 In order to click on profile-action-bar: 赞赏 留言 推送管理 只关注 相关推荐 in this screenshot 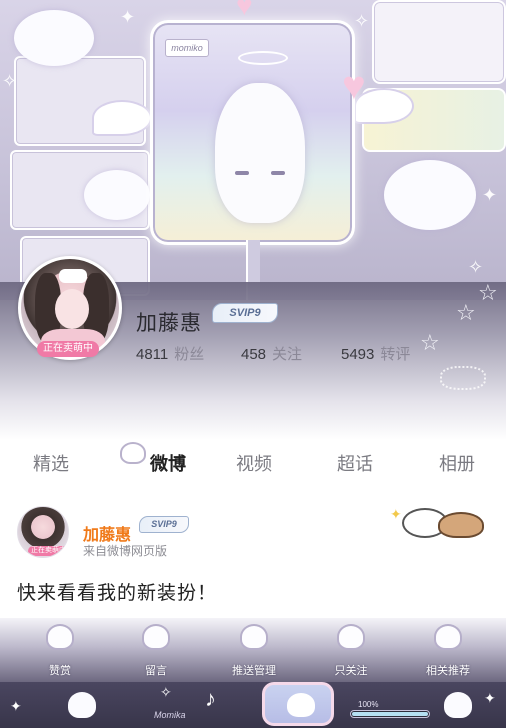, I will do `click(253, 650)`.